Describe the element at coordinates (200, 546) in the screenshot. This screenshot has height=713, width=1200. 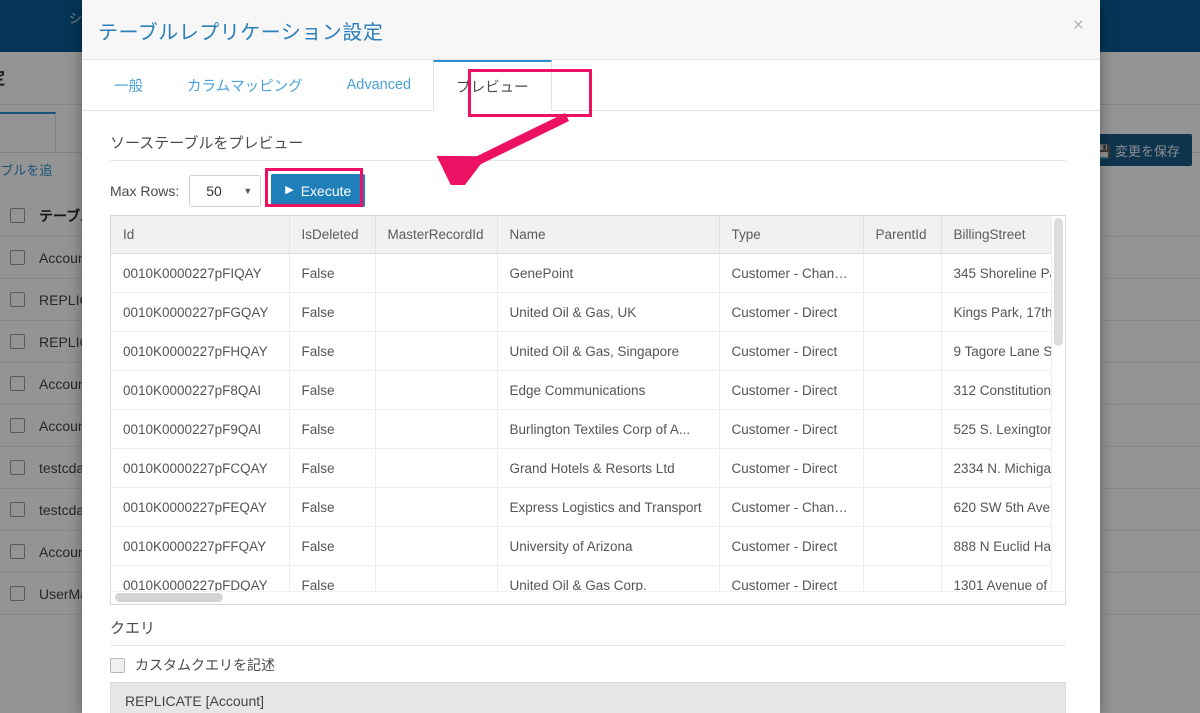
I see `table-cell: 0010K0000227pFFQAY` at that location.